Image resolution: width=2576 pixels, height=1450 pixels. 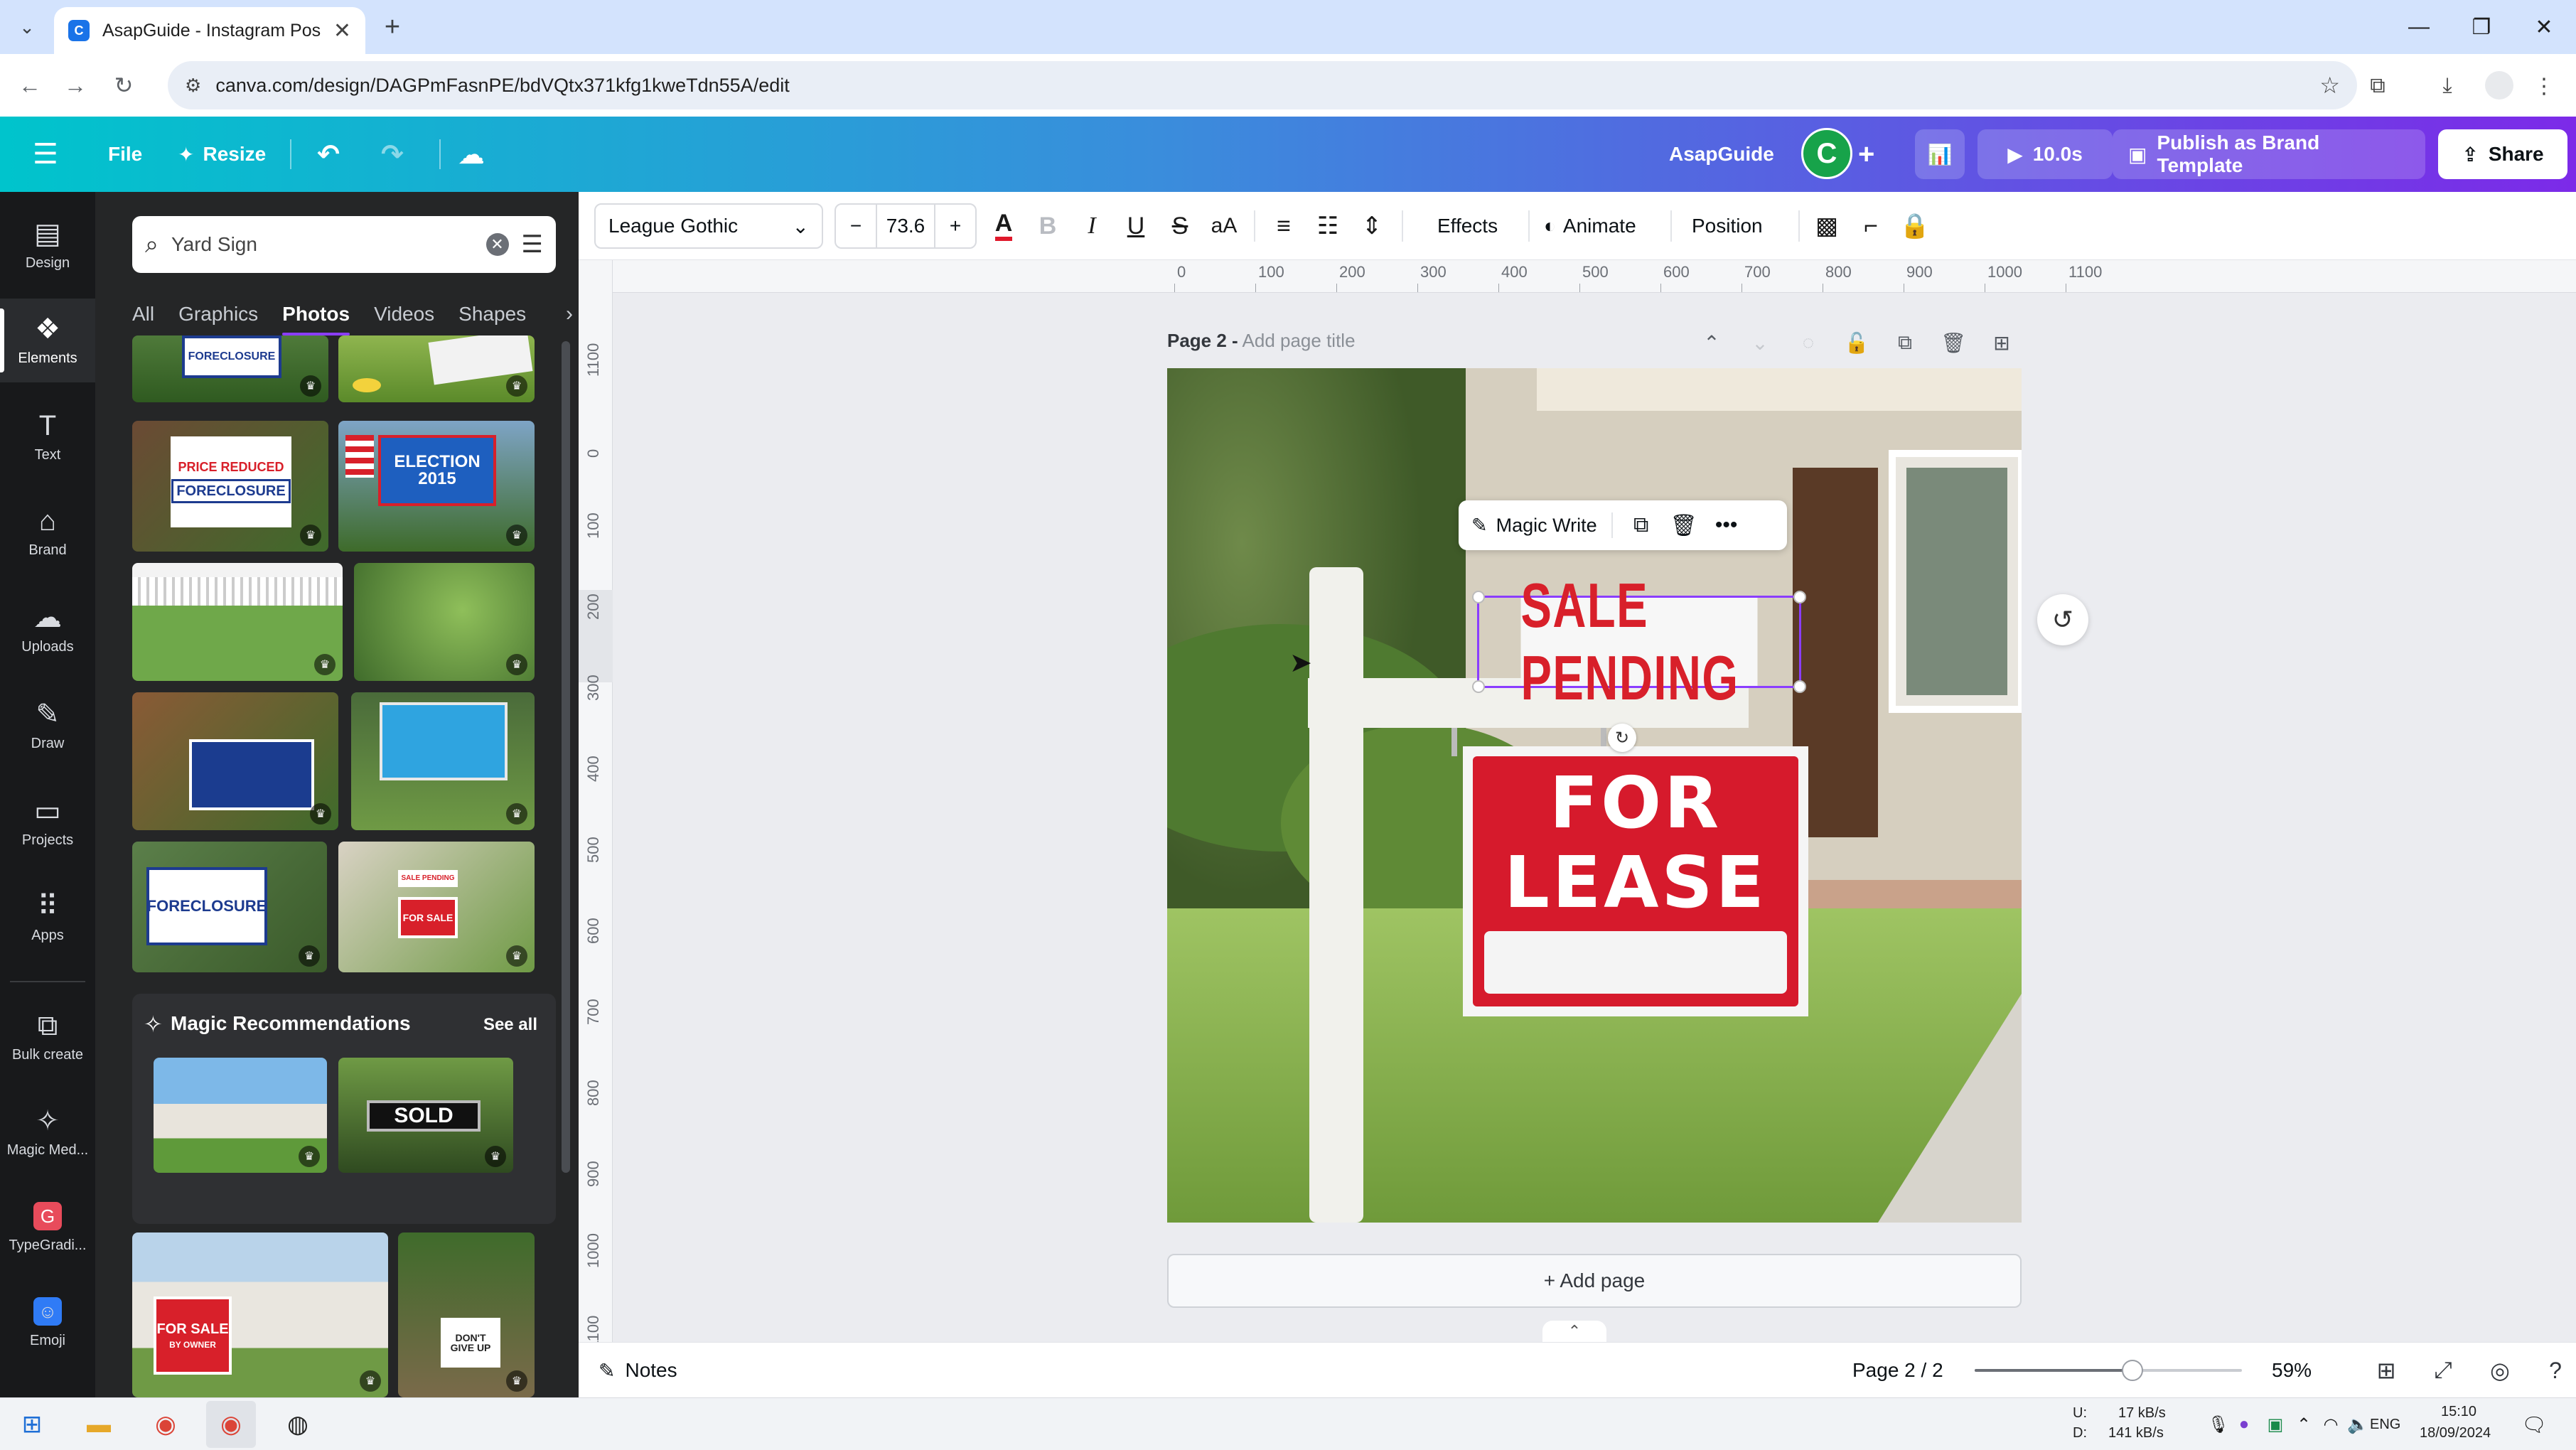 What do you see at coordinates (404, 314) in the screenshot?
I see `tab-videos: Videos` at bounding box center [404, 314].